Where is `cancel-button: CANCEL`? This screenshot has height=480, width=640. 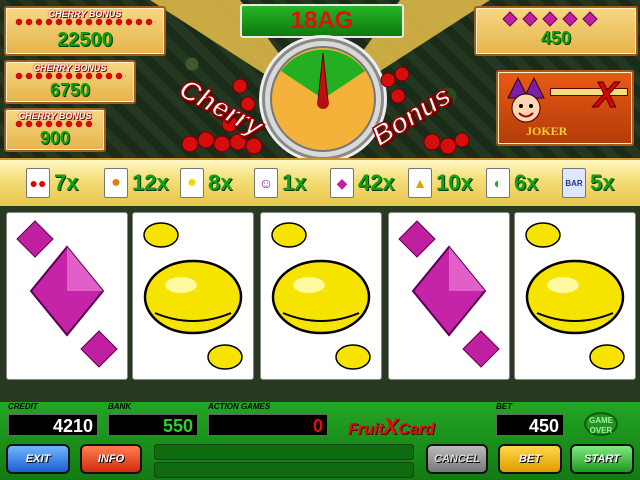
cancel-button: CANCEL is located at coordinates (457, 459).